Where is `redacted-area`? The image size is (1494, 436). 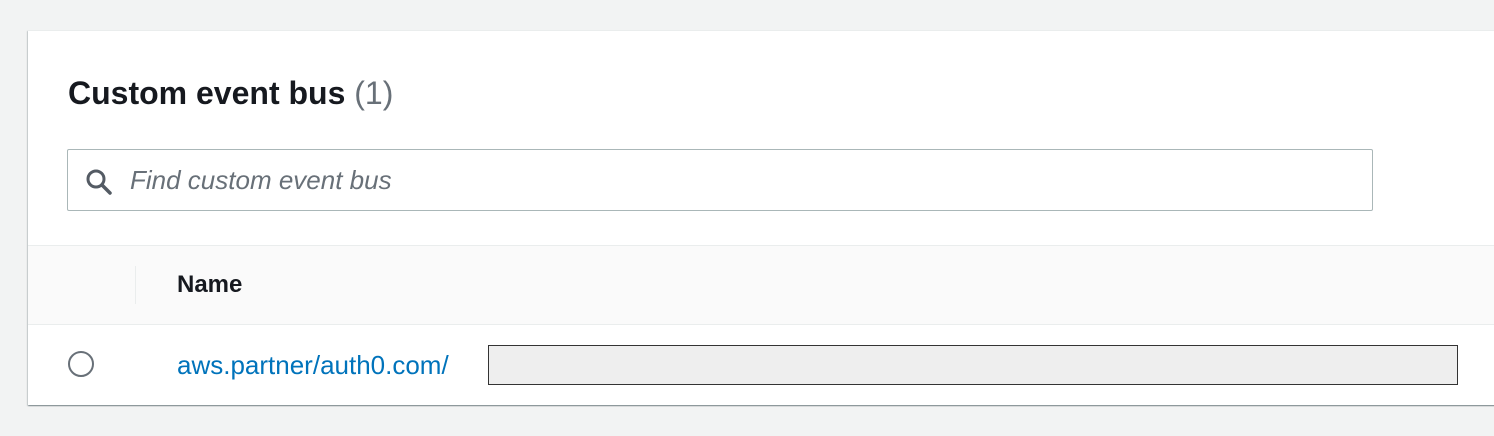 redacted-area is located at coordinates (973, 365).